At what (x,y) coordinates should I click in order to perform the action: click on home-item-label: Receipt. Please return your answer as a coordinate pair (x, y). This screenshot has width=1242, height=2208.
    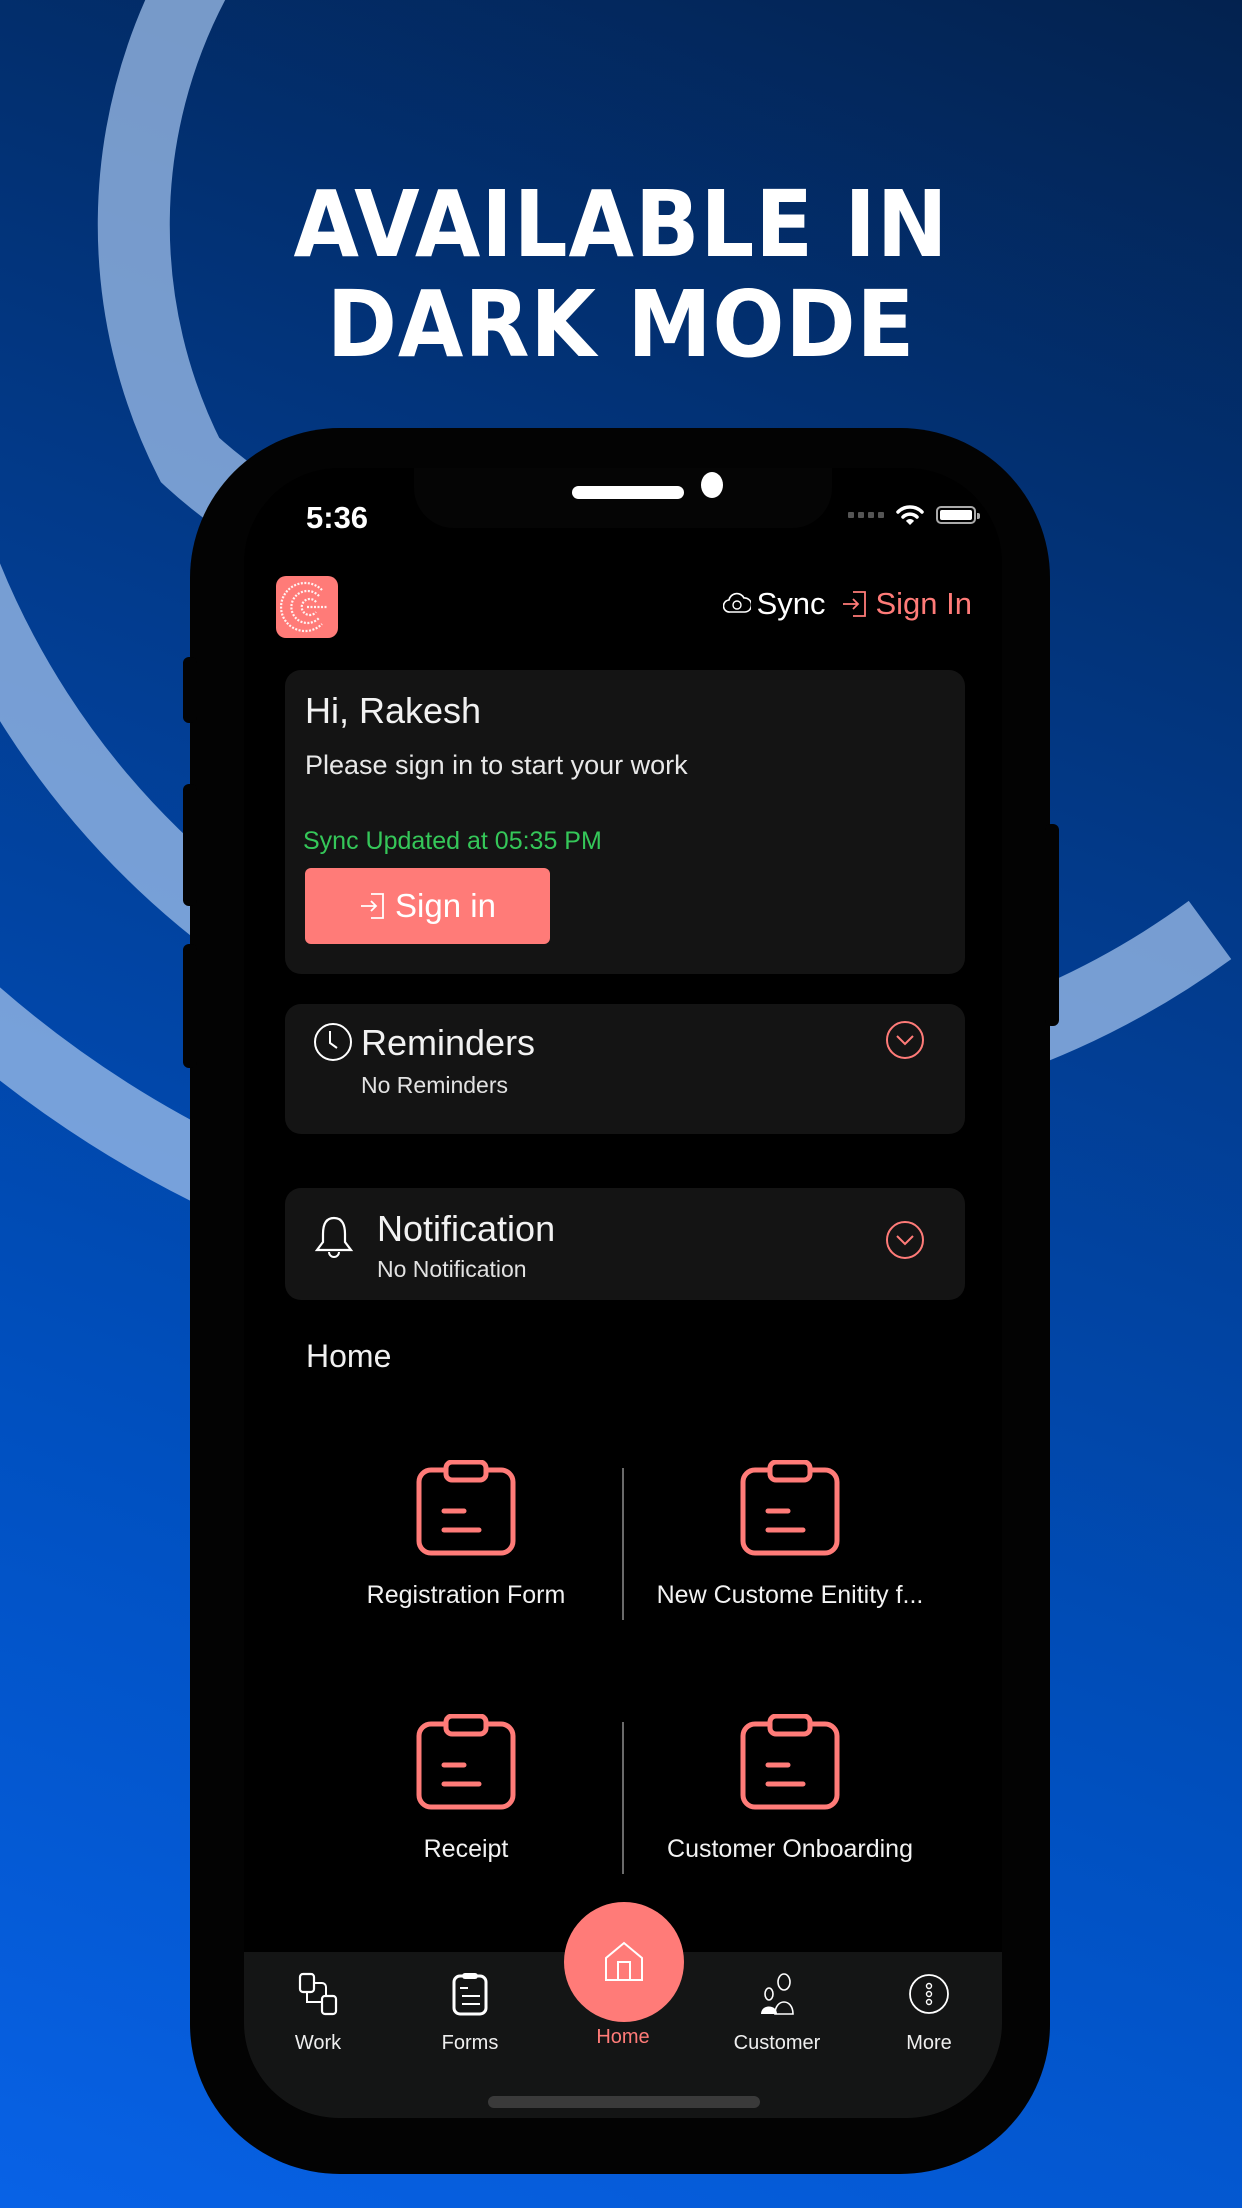
    Looking at the image, I should click on (466, 1849).